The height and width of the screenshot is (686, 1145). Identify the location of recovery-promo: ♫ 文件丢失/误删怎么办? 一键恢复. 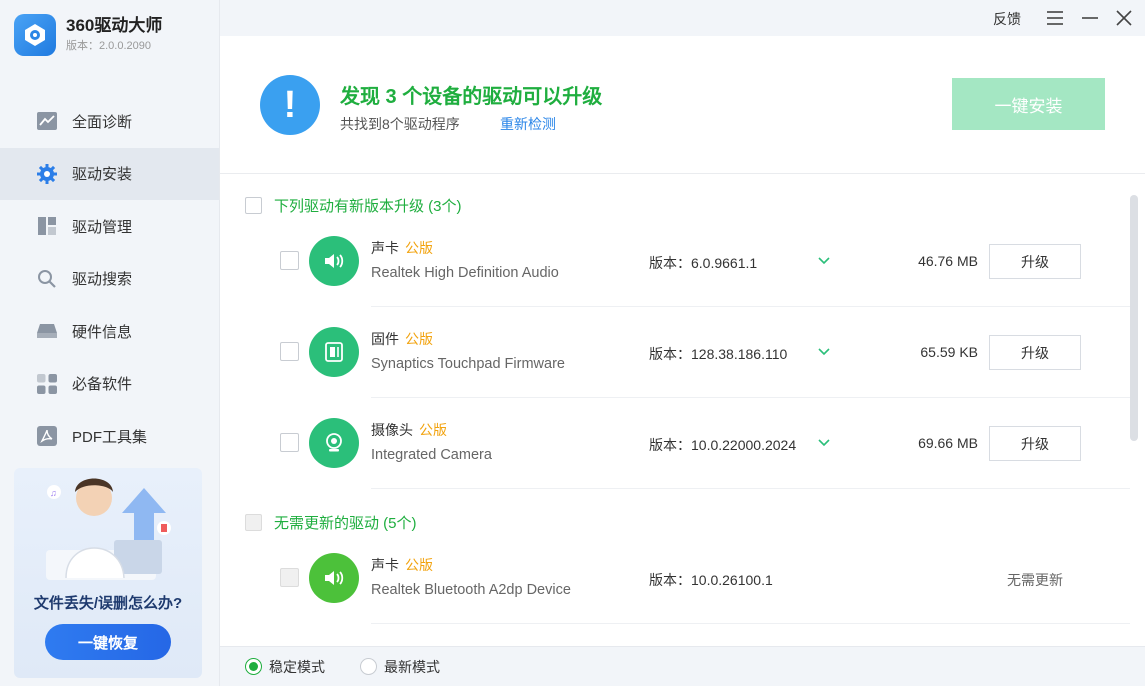
(108, 573).